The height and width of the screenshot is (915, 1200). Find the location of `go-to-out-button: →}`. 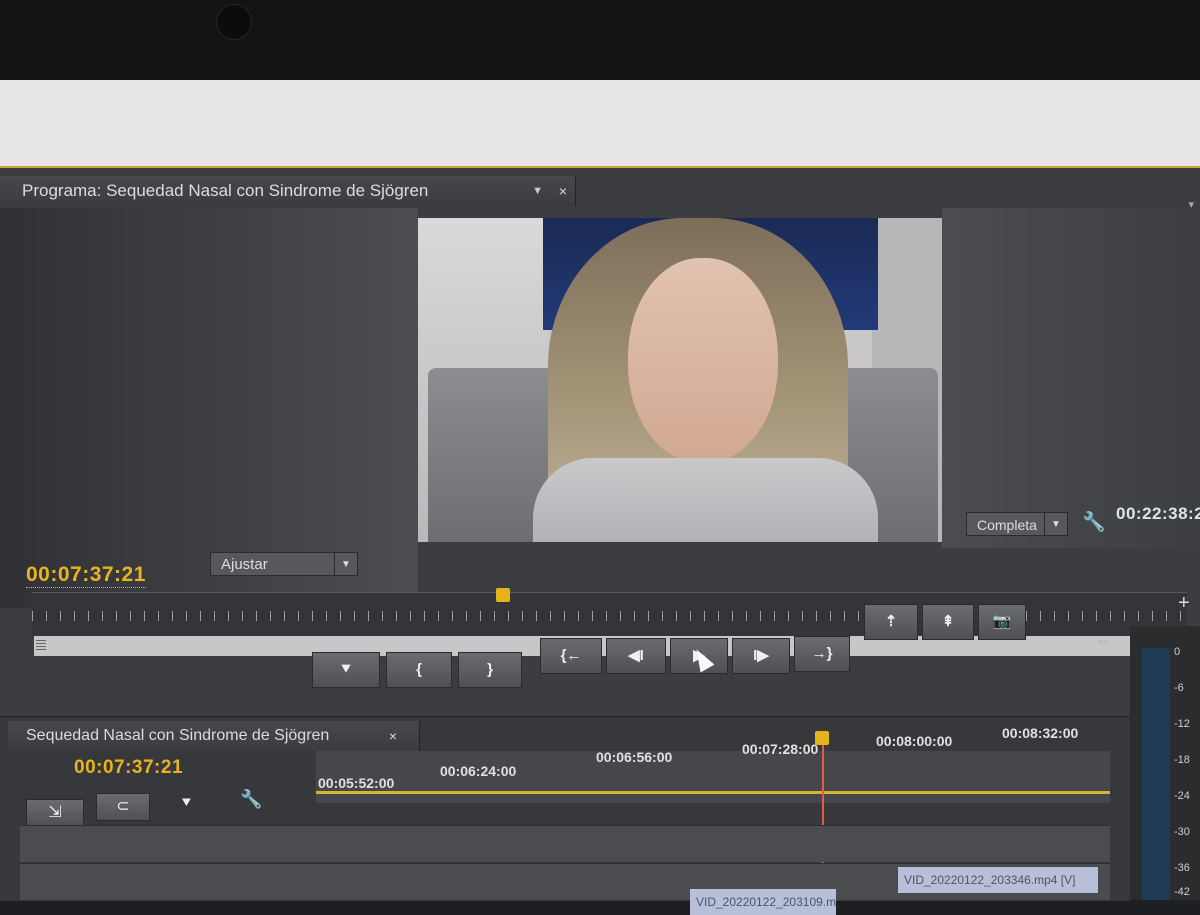

go-to-out-button: →} is located at coordinates (822, 654).